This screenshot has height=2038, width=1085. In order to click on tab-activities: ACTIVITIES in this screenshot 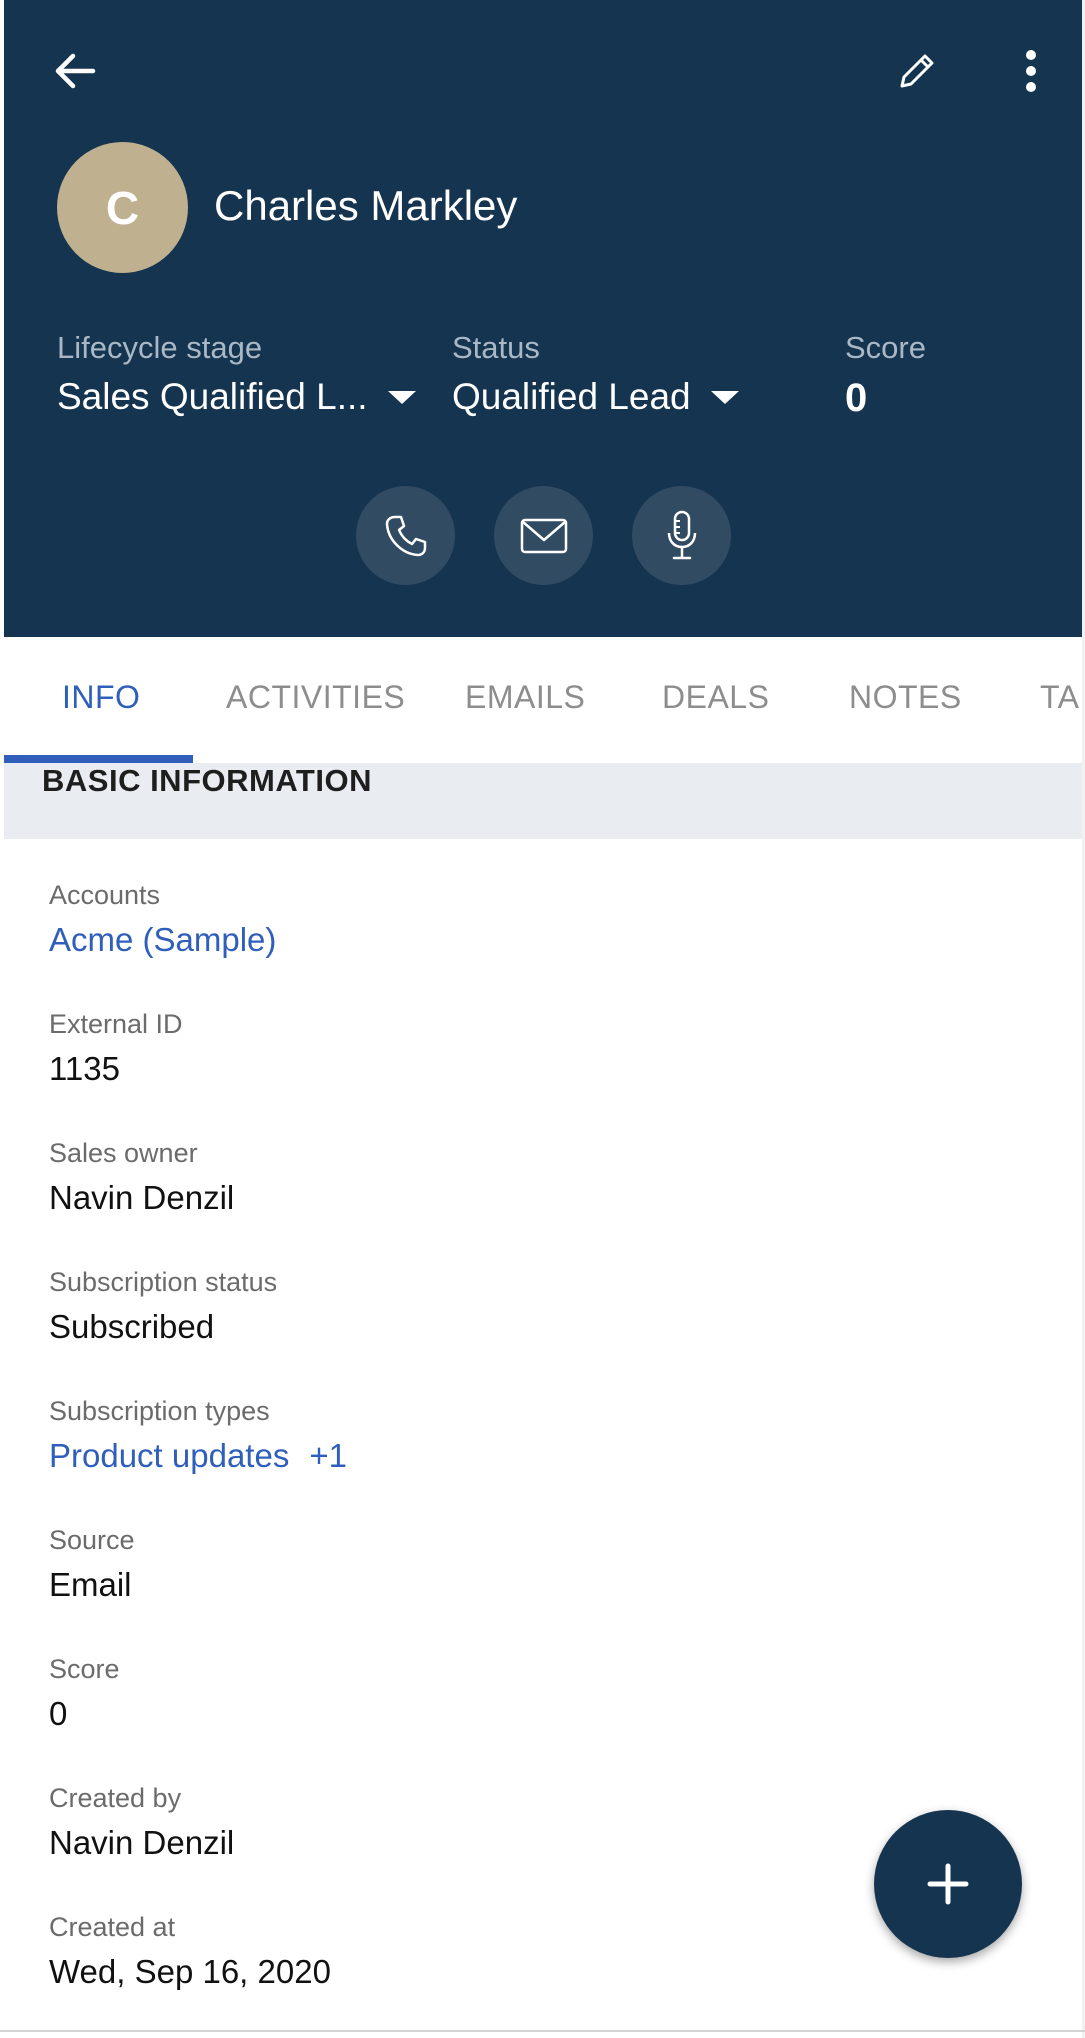, I will do `click(315, 697)`.